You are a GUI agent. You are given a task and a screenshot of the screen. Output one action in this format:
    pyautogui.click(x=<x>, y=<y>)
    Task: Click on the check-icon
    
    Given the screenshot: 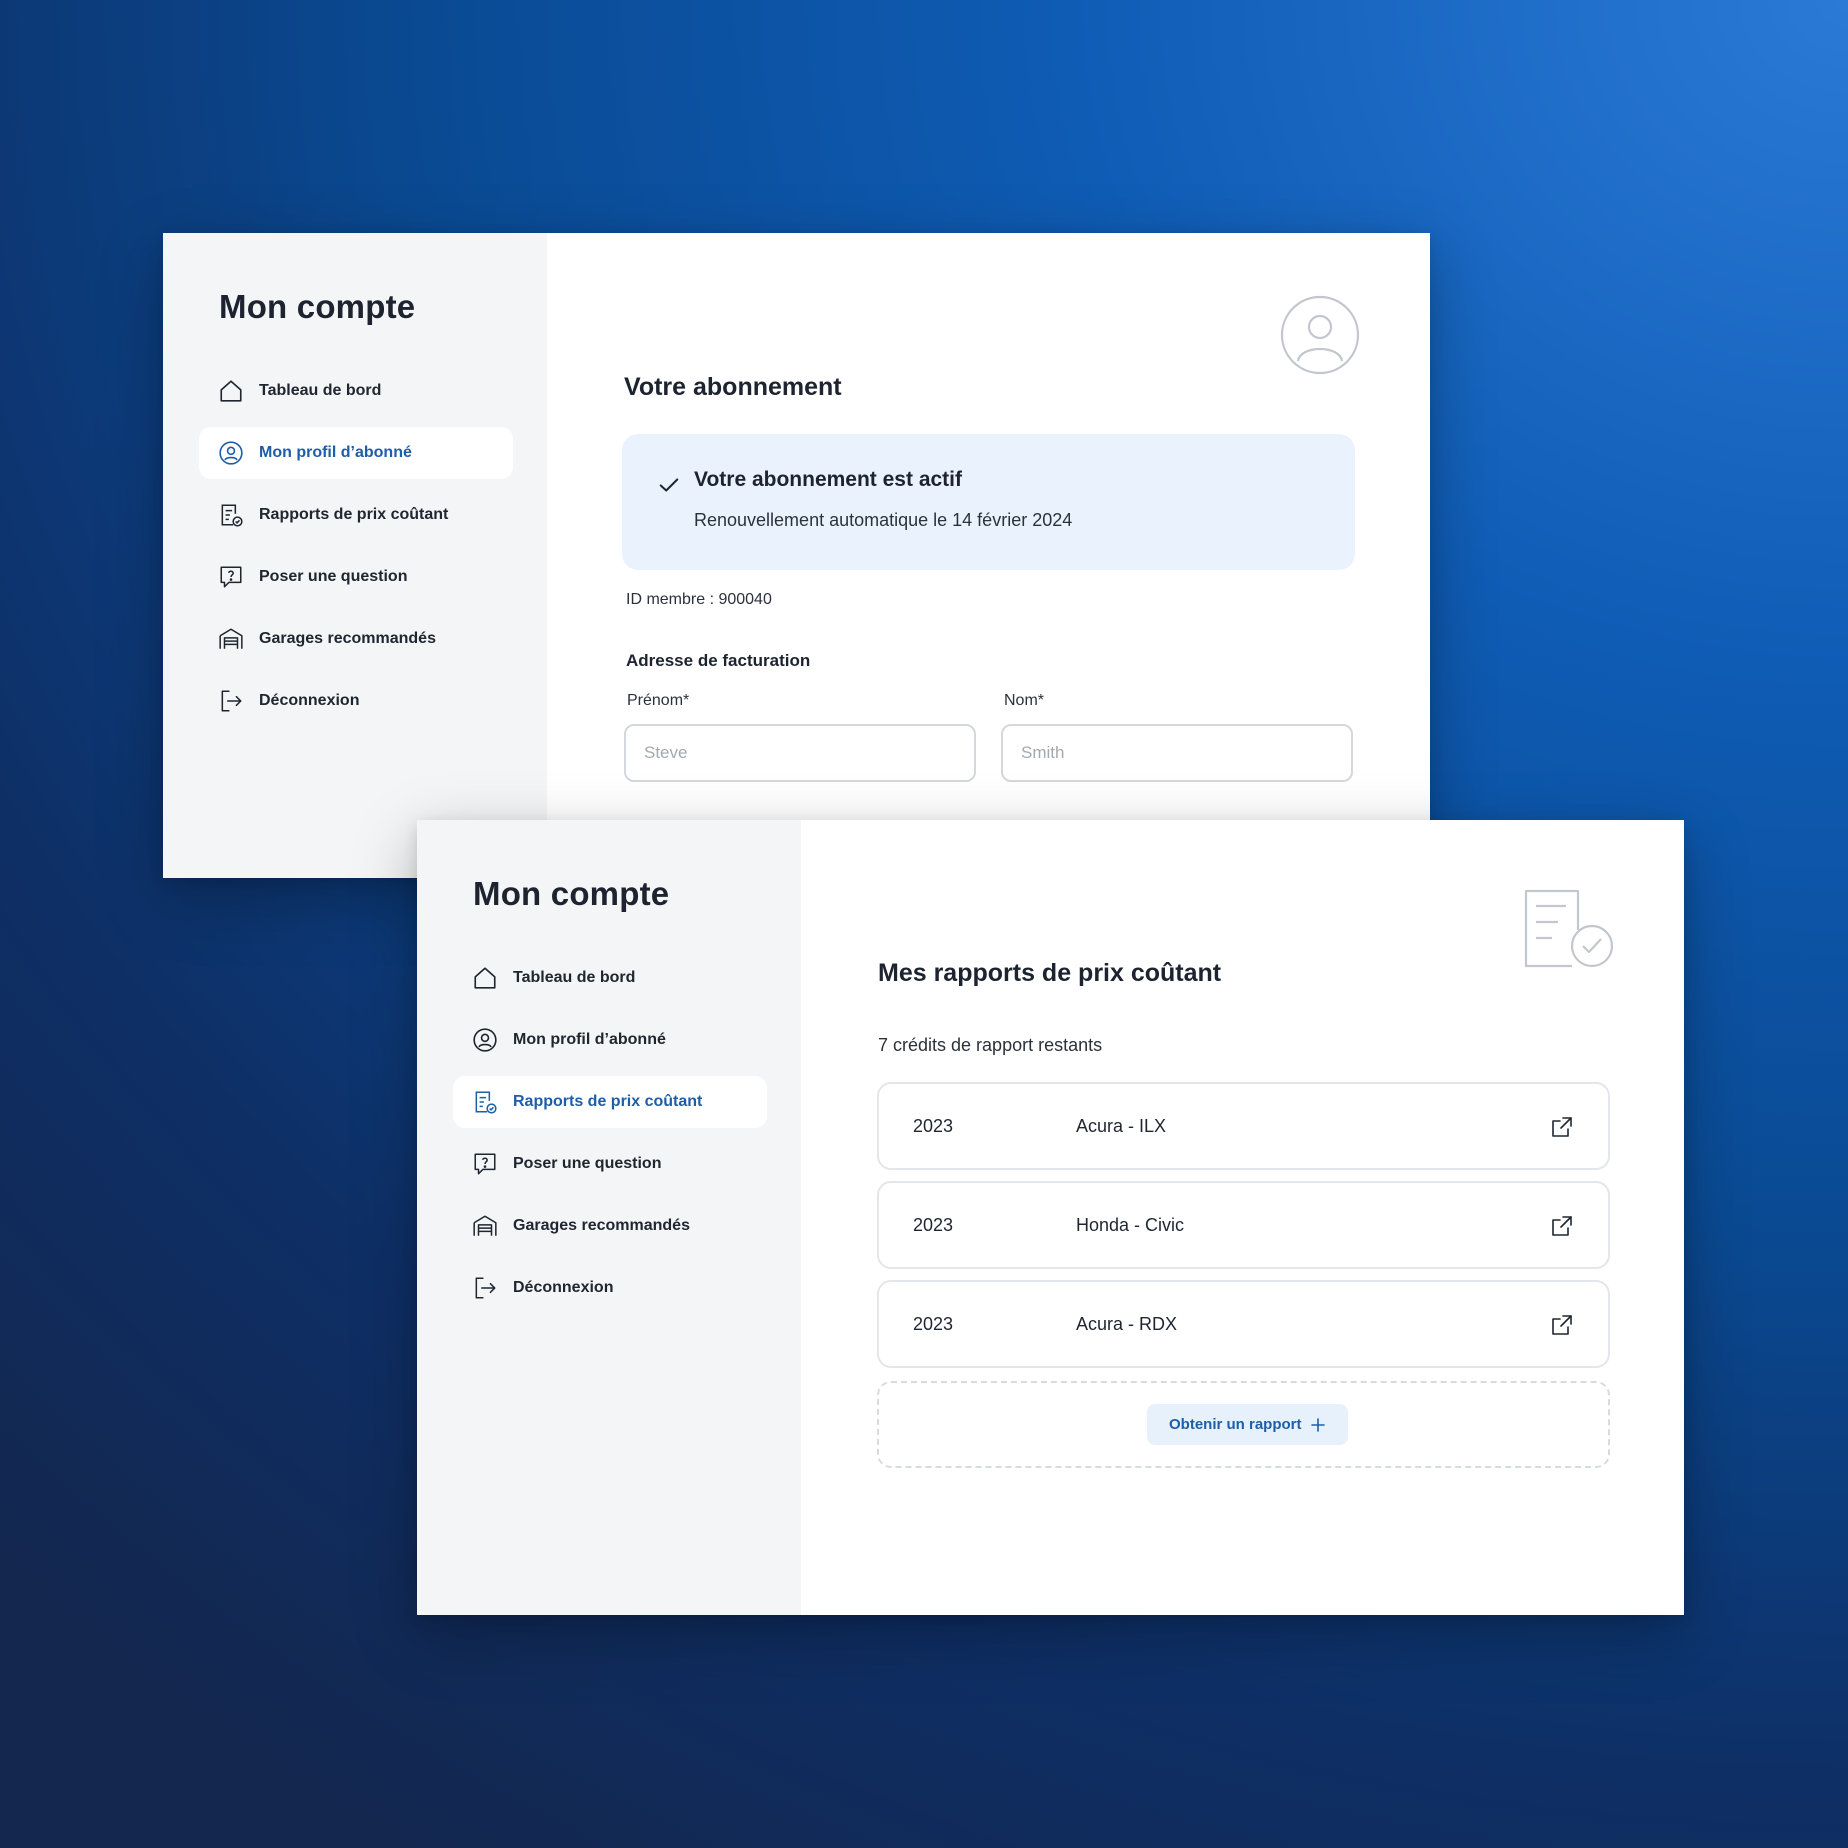 What is the action you would take?
    pyautogui.click(x=669, y=485)
    